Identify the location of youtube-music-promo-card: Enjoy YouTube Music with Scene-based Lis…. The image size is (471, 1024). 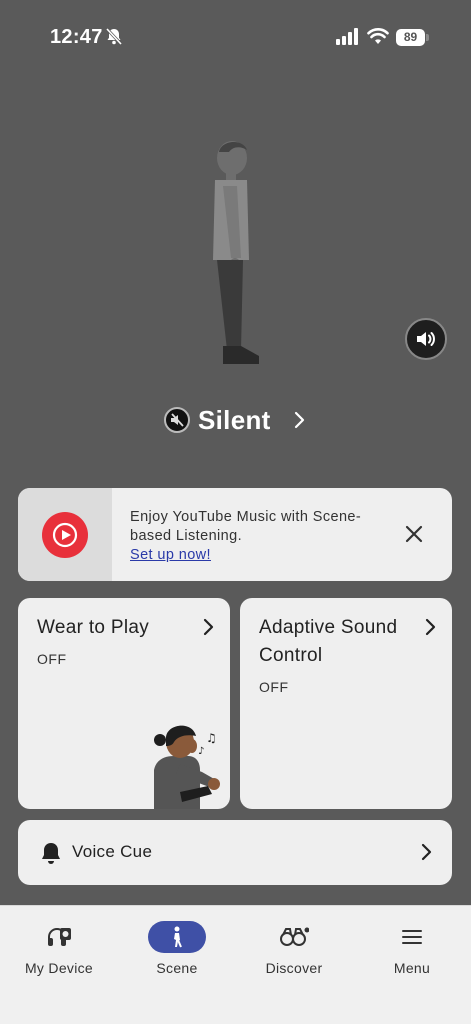
(235, 534).